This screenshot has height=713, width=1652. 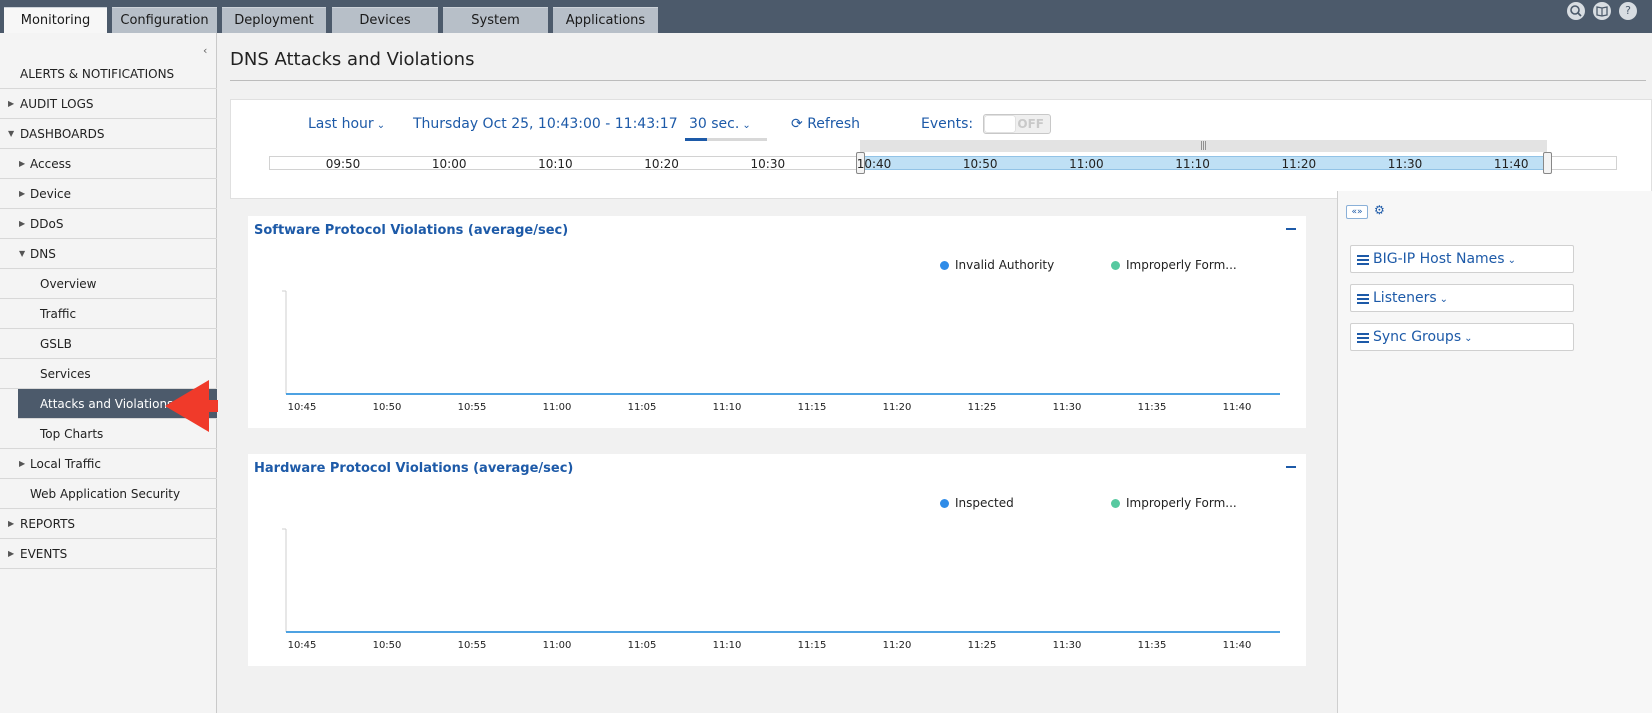 I want to click on tab-devices: Devices, so click(x=385, y=20).